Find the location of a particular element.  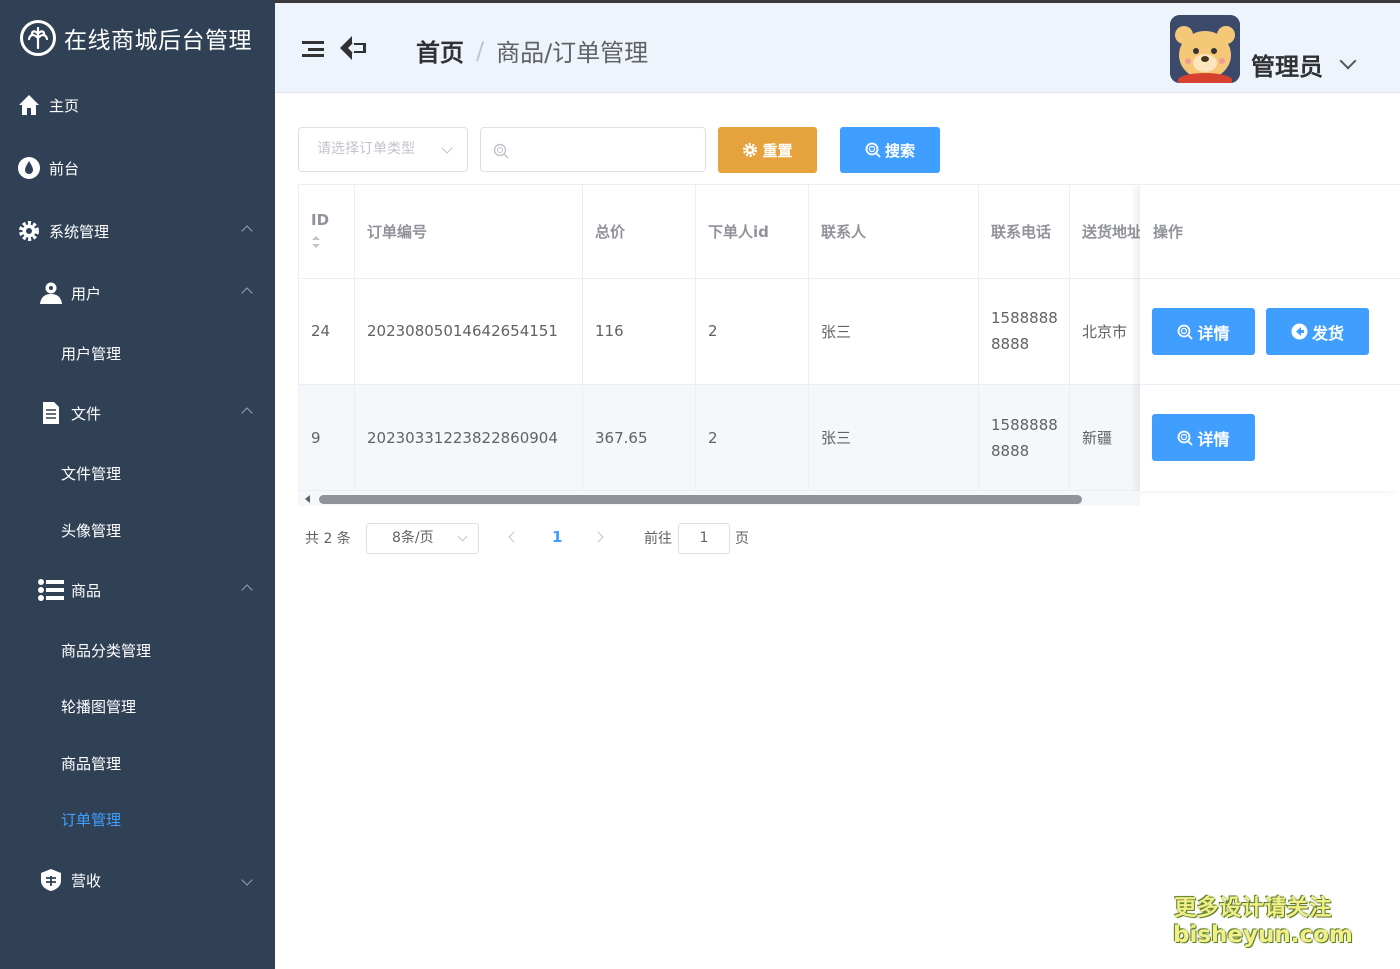

sidebar-item-system: 系统管理 is located at coordinates (137, 231).